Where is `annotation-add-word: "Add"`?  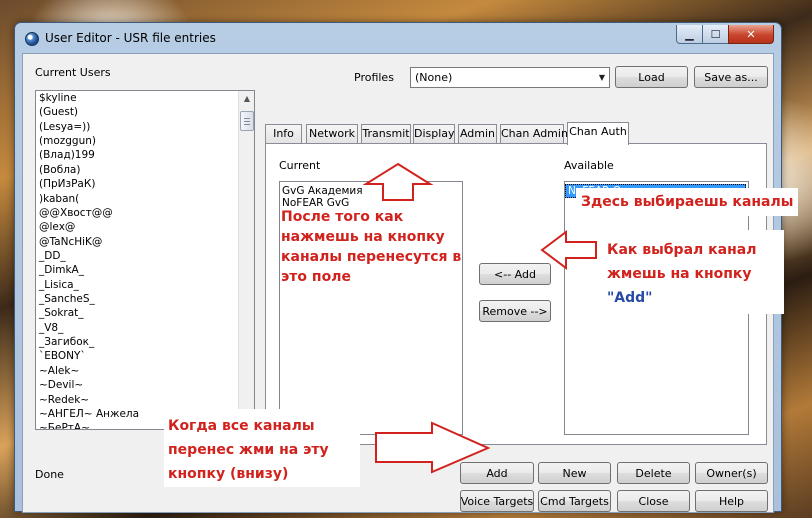 annotation-add-word: "Add" is located at coordinates (630, 298).